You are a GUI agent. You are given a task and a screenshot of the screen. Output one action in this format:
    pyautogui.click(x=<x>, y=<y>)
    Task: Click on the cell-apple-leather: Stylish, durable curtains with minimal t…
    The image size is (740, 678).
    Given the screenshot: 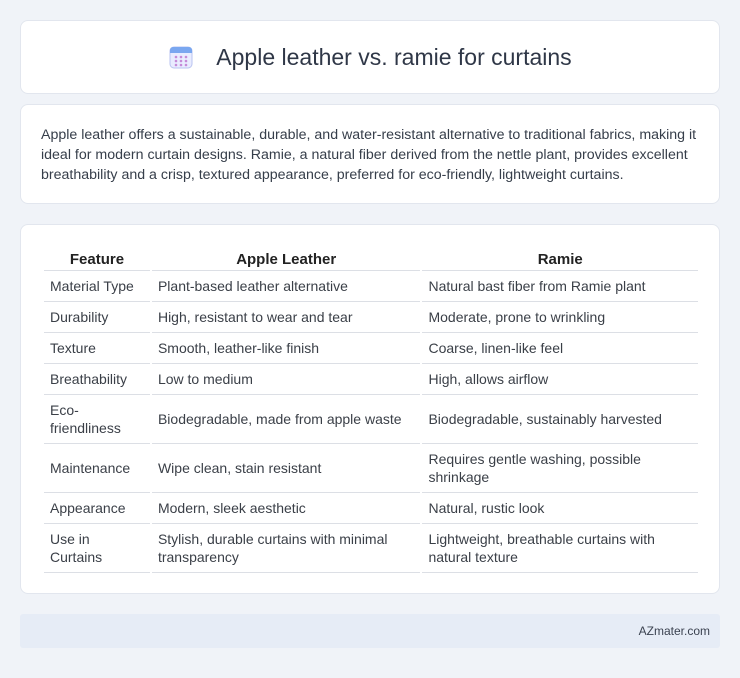 What is the action you would take?
    pyautogui.click(x=286, y=548)
    